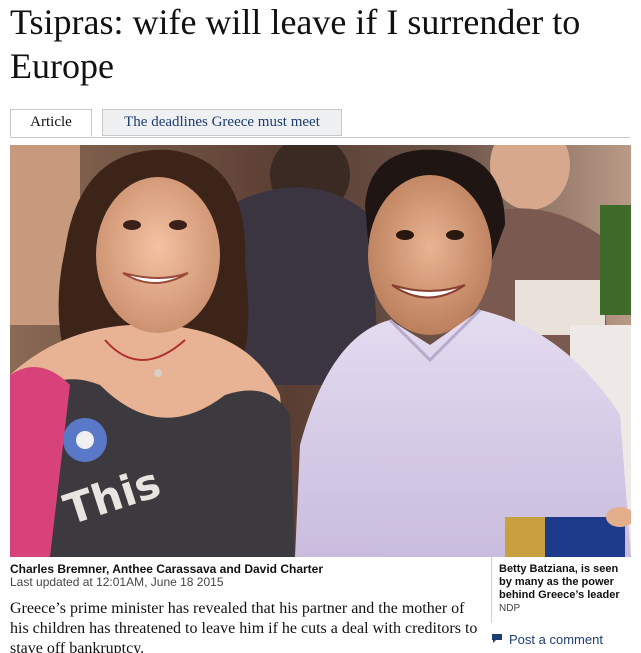 This screenshot has width=641, height=653. I want to click on photo-credit: NDP, so click(510, 608).